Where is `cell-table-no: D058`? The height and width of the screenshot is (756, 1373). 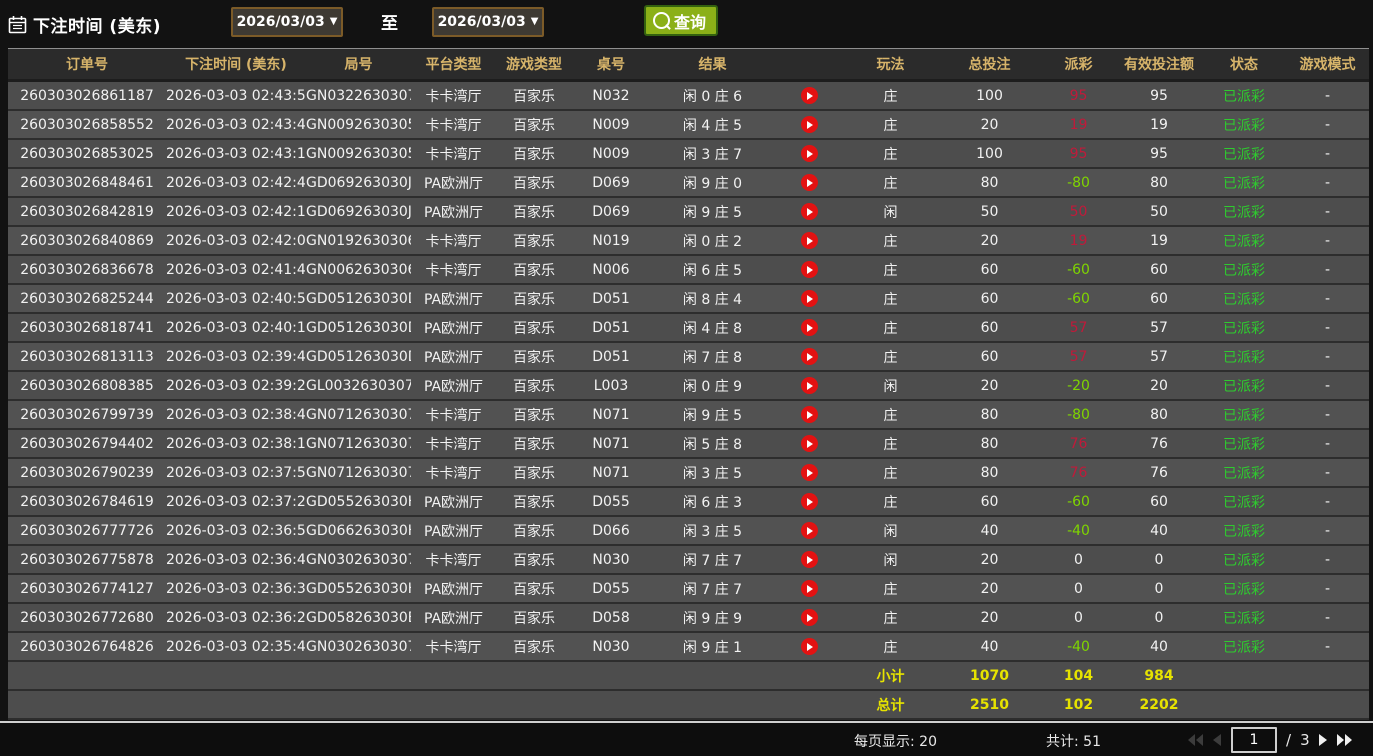 cell-table-no: D058 is located at coordinates (611, 618).